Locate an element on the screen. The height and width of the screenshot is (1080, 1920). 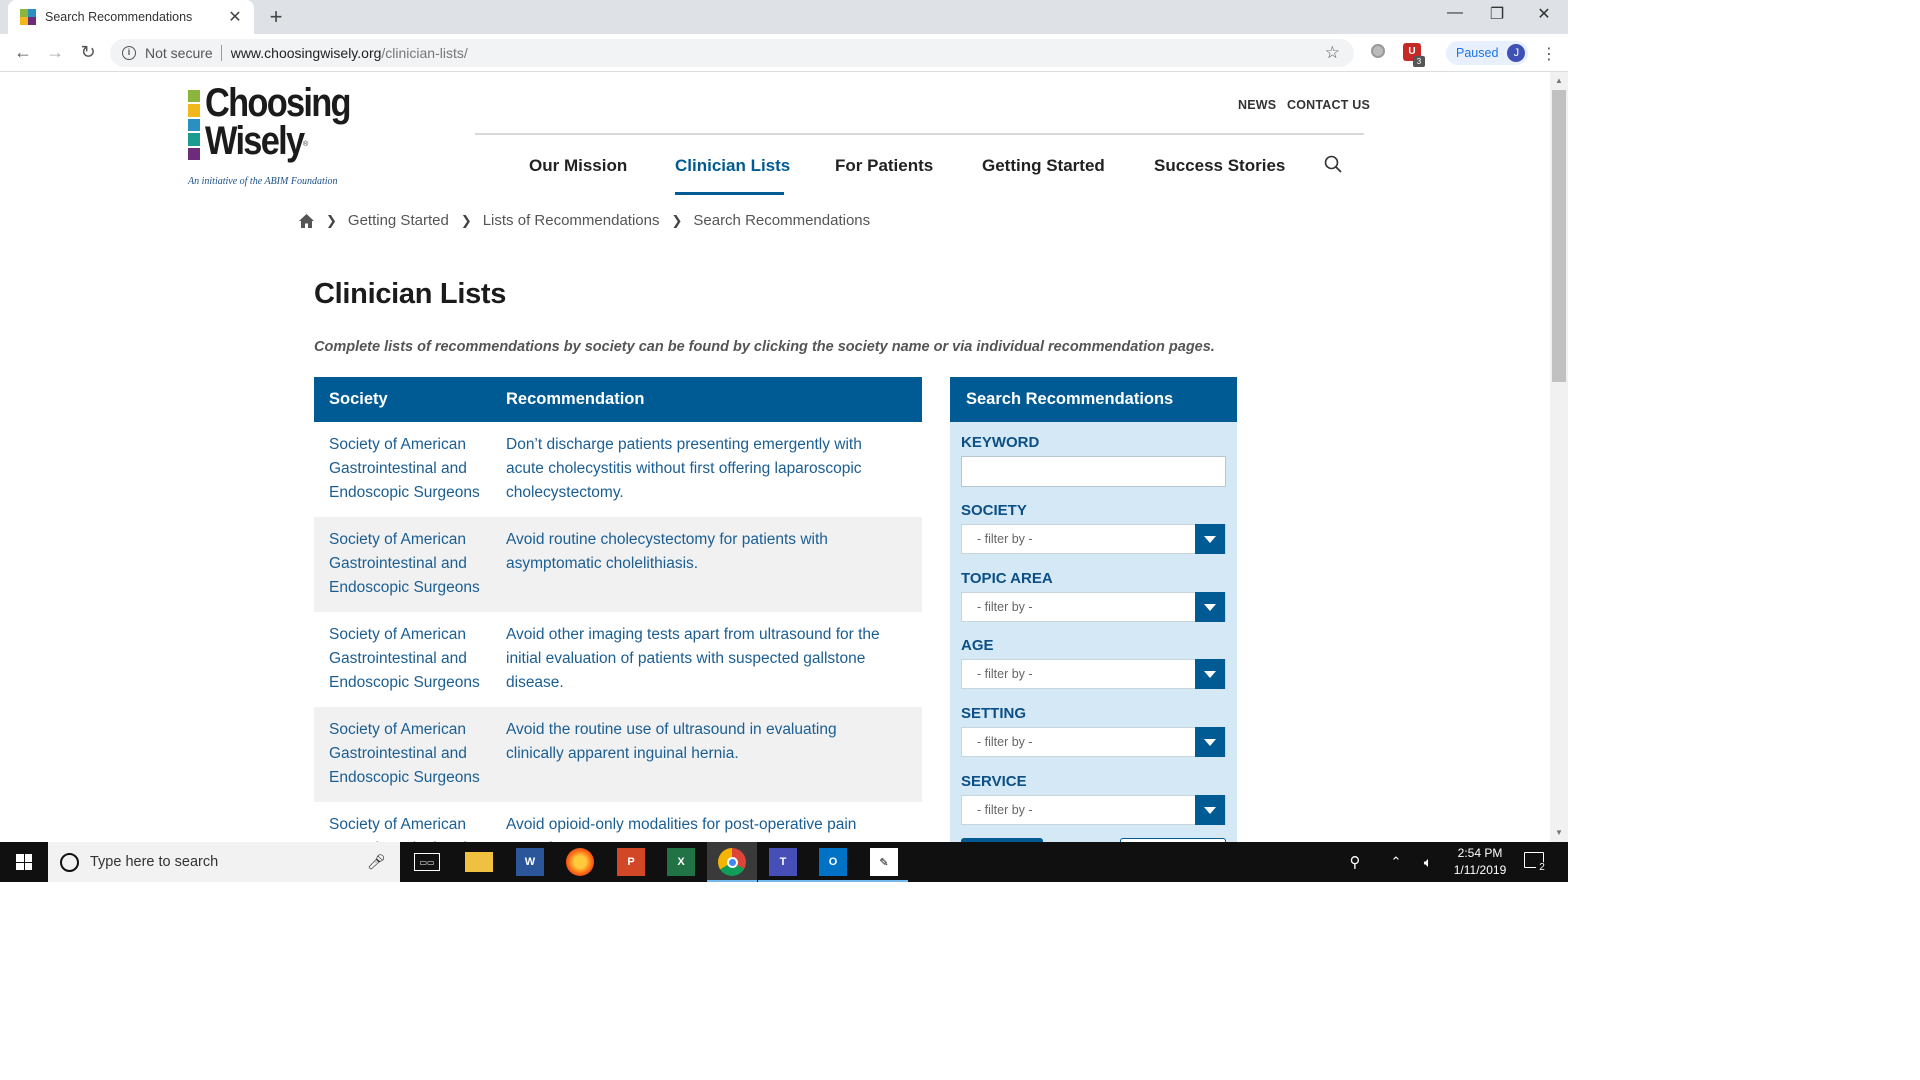
taskbar-search-box: Type here to search 🎤︎ is located at coordinates (224, 862).